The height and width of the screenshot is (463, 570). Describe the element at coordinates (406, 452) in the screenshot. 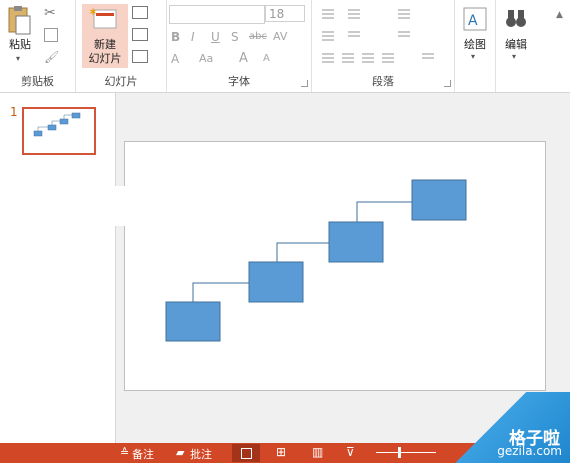

I see `zoom-slider` at that location.